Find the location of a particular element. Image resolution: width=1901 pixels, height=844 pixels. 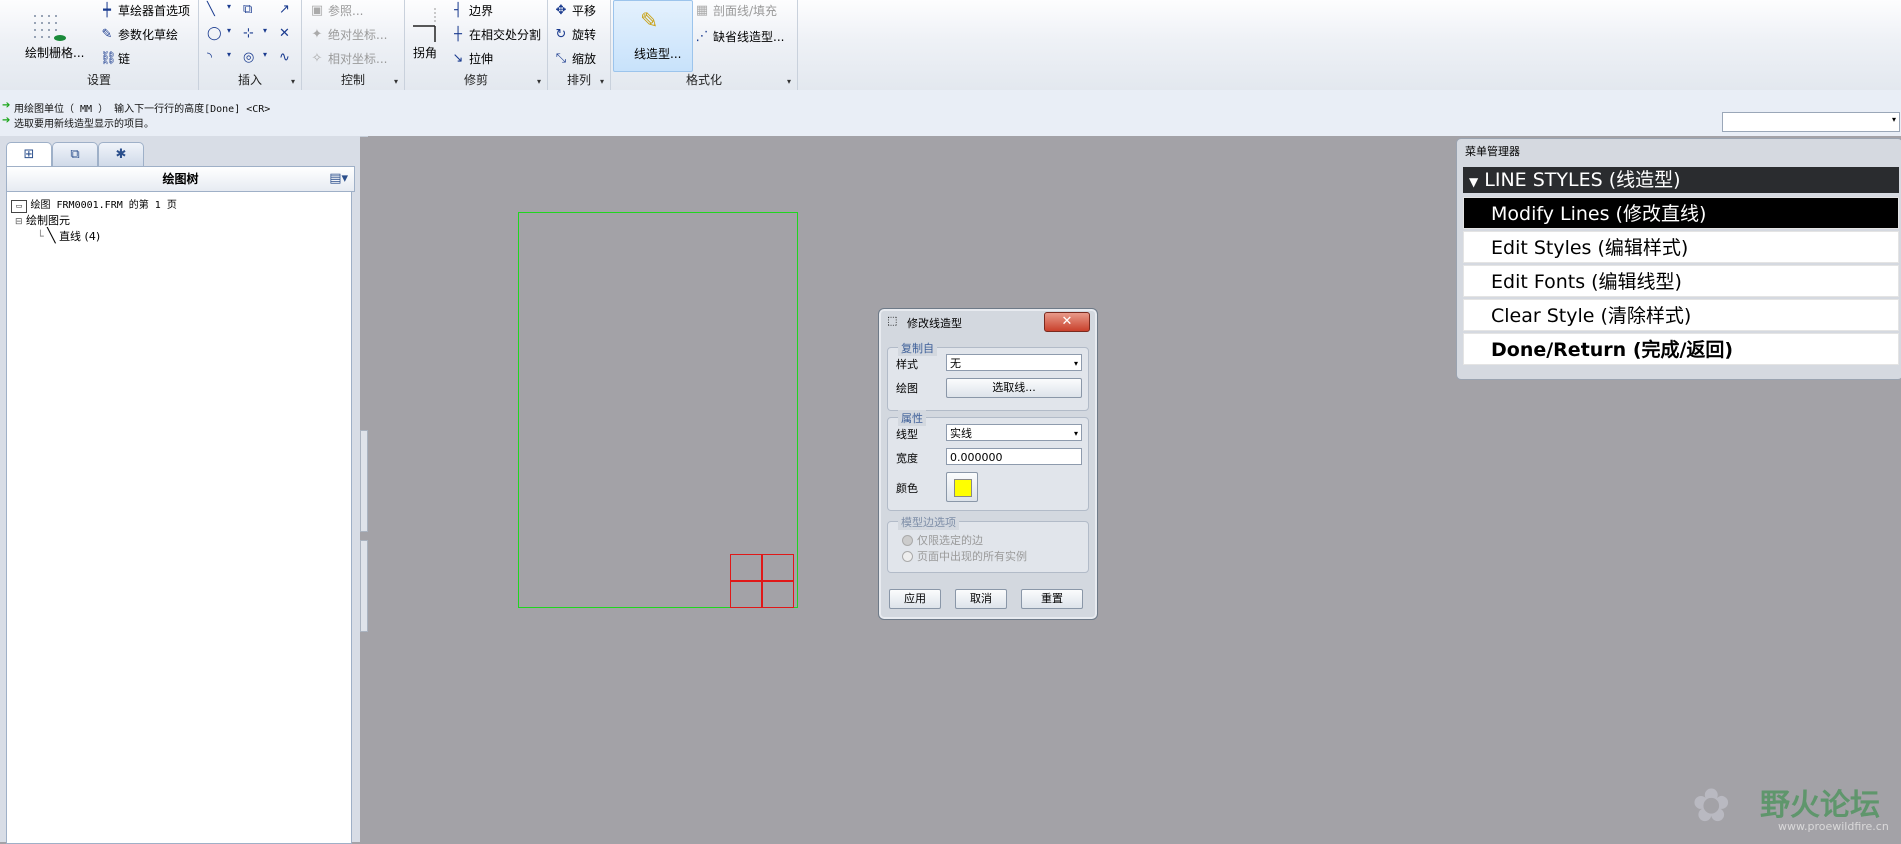

boundary-button: ┤ 边界 is located at coordinates (472, 10).